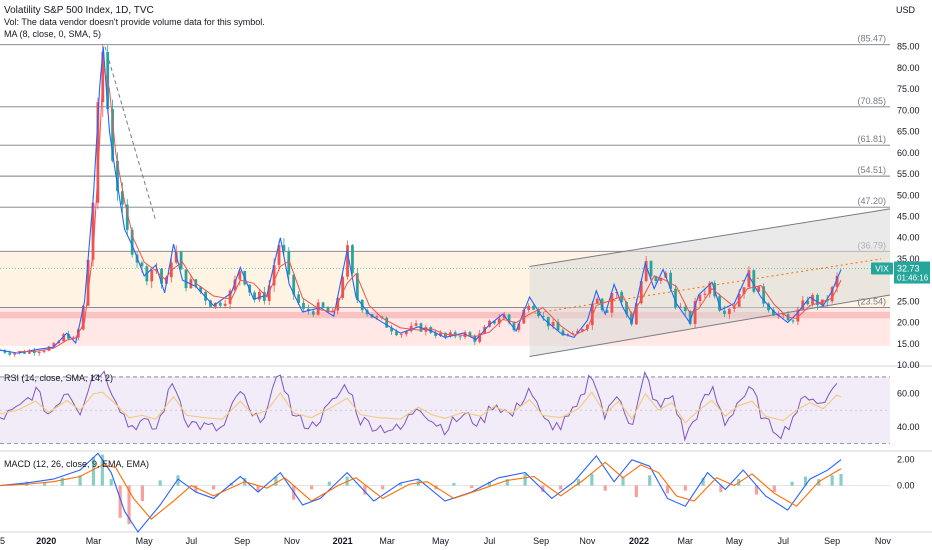  What do you see at coordinates (343, 541) in the screenshot?
I see `time-axis-tick: 2021` at bounding box center [343, 541].